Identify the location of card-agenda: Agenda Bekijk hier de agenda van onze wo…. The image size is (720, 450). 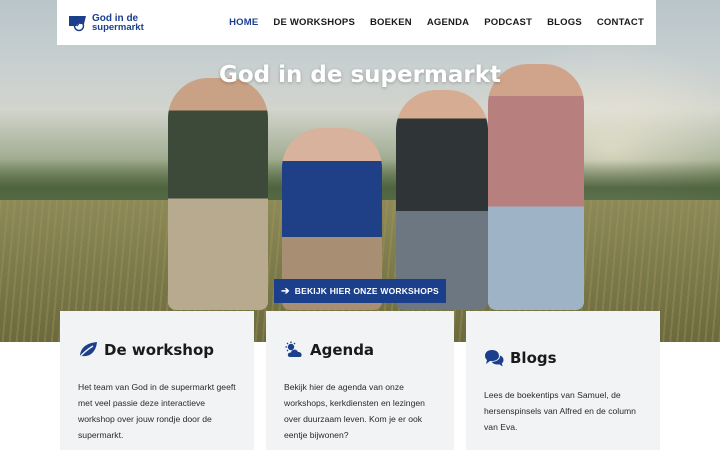
(360, 380).